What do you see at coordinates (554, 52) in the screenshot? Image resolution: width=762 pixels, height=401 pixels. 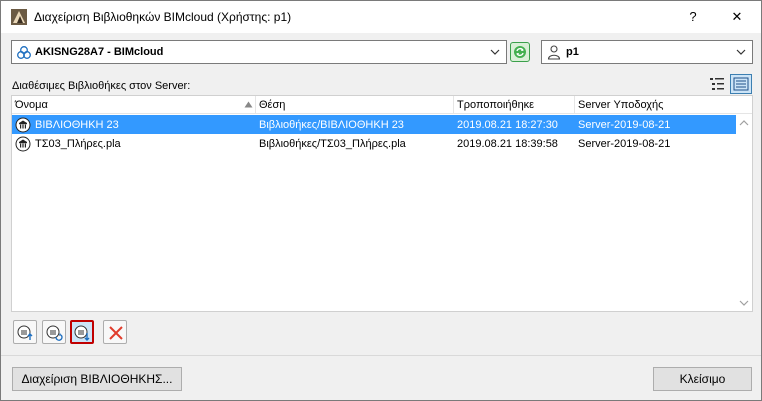 I see `user-icon` at bounding box center [554, 52].